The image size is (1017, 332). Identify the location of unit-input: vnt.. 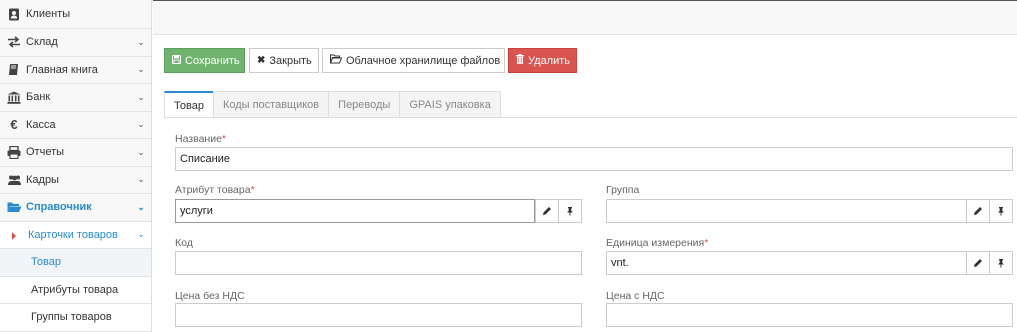
(786, 263).